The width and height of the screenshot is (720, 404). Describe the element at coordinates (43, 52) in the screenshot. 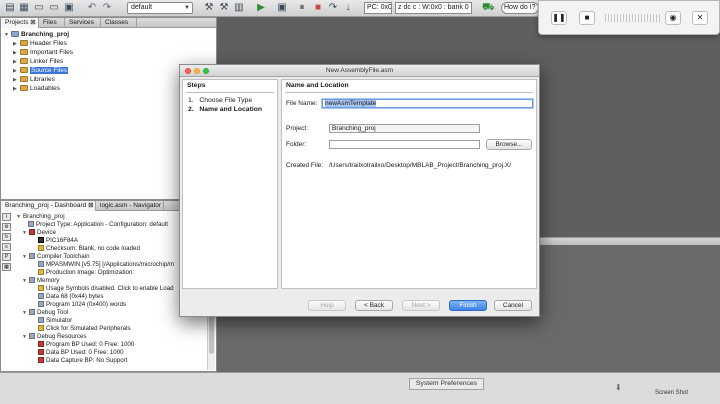

I see `tree-item-important-files: ▶ Important Files` at that location.